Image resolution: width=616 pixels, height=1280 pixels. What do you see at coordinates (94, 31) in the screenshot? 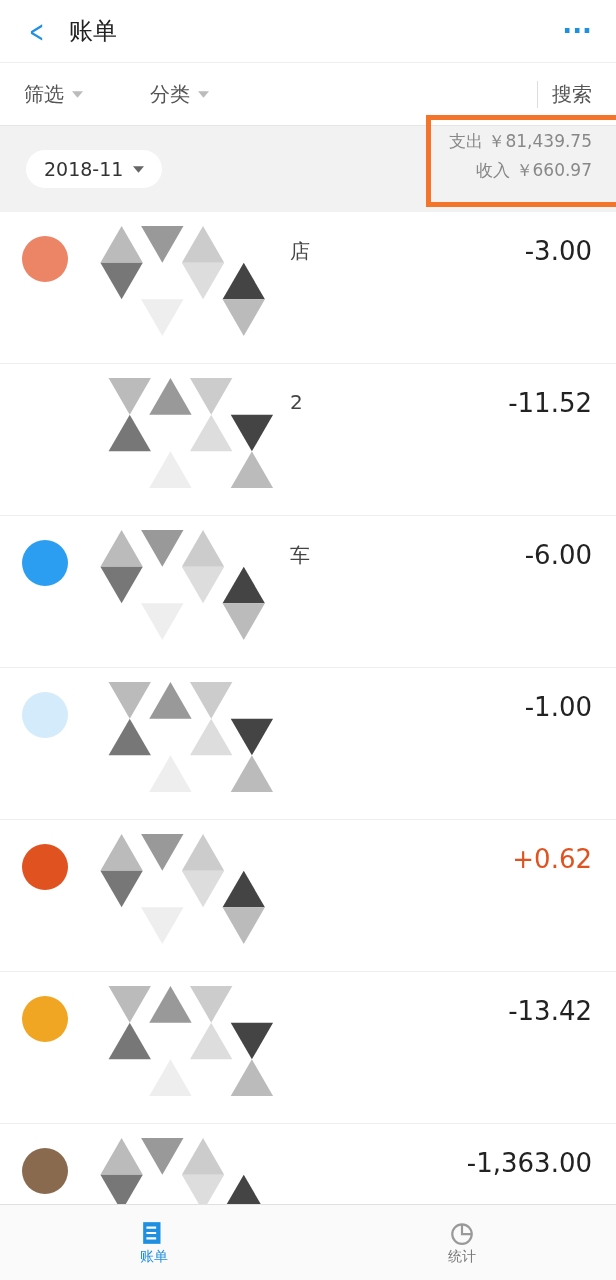
I see `page-title: 账单` at bounding box center [94, 31].